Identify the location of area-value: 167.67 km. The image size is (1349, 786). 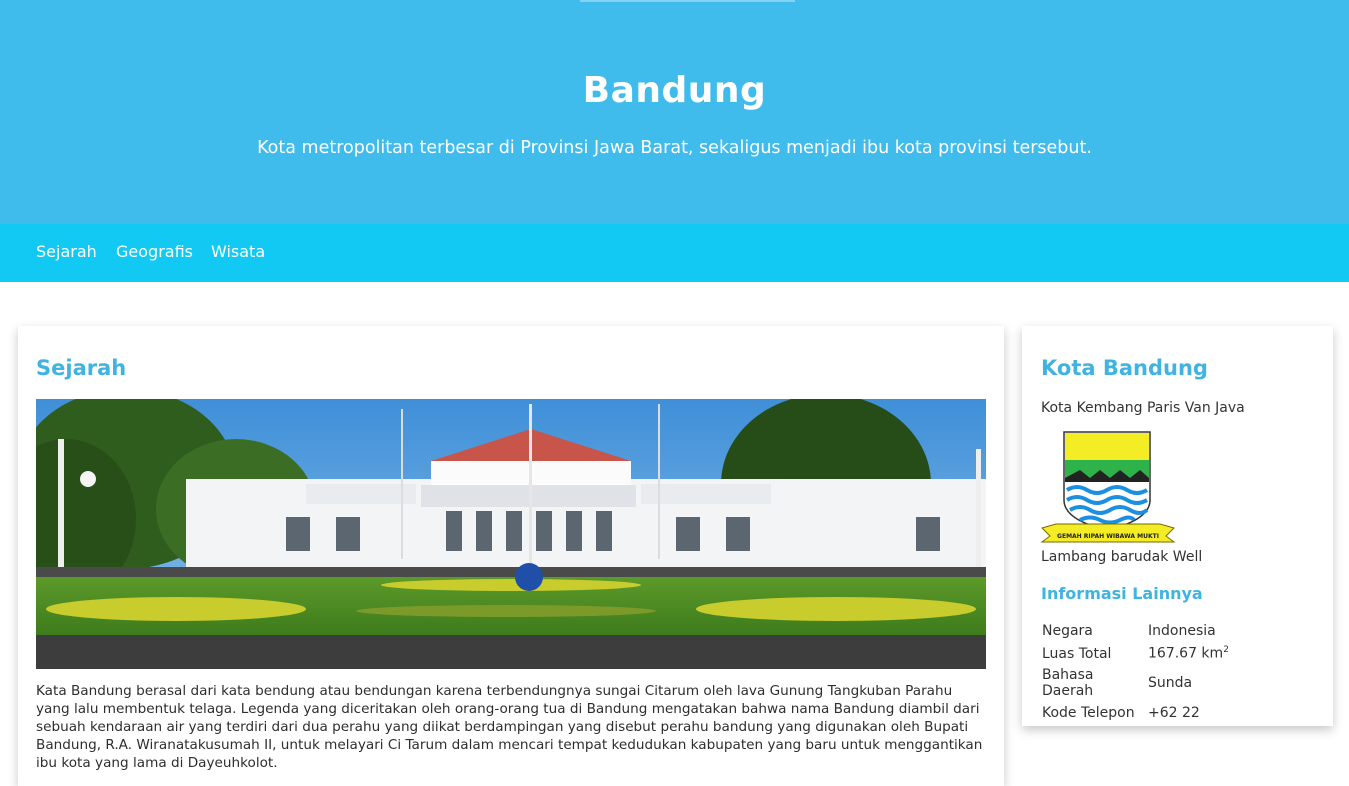
(1186, 653).